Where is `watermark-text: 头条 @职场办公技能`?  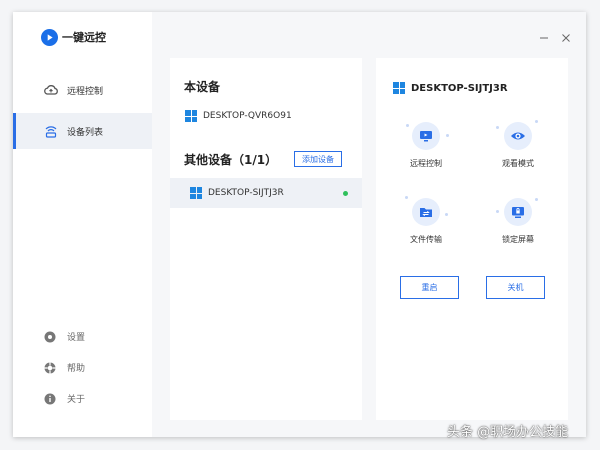 watermark-text: 头条 @职场办公技能 is located at coordinates (508, 432).